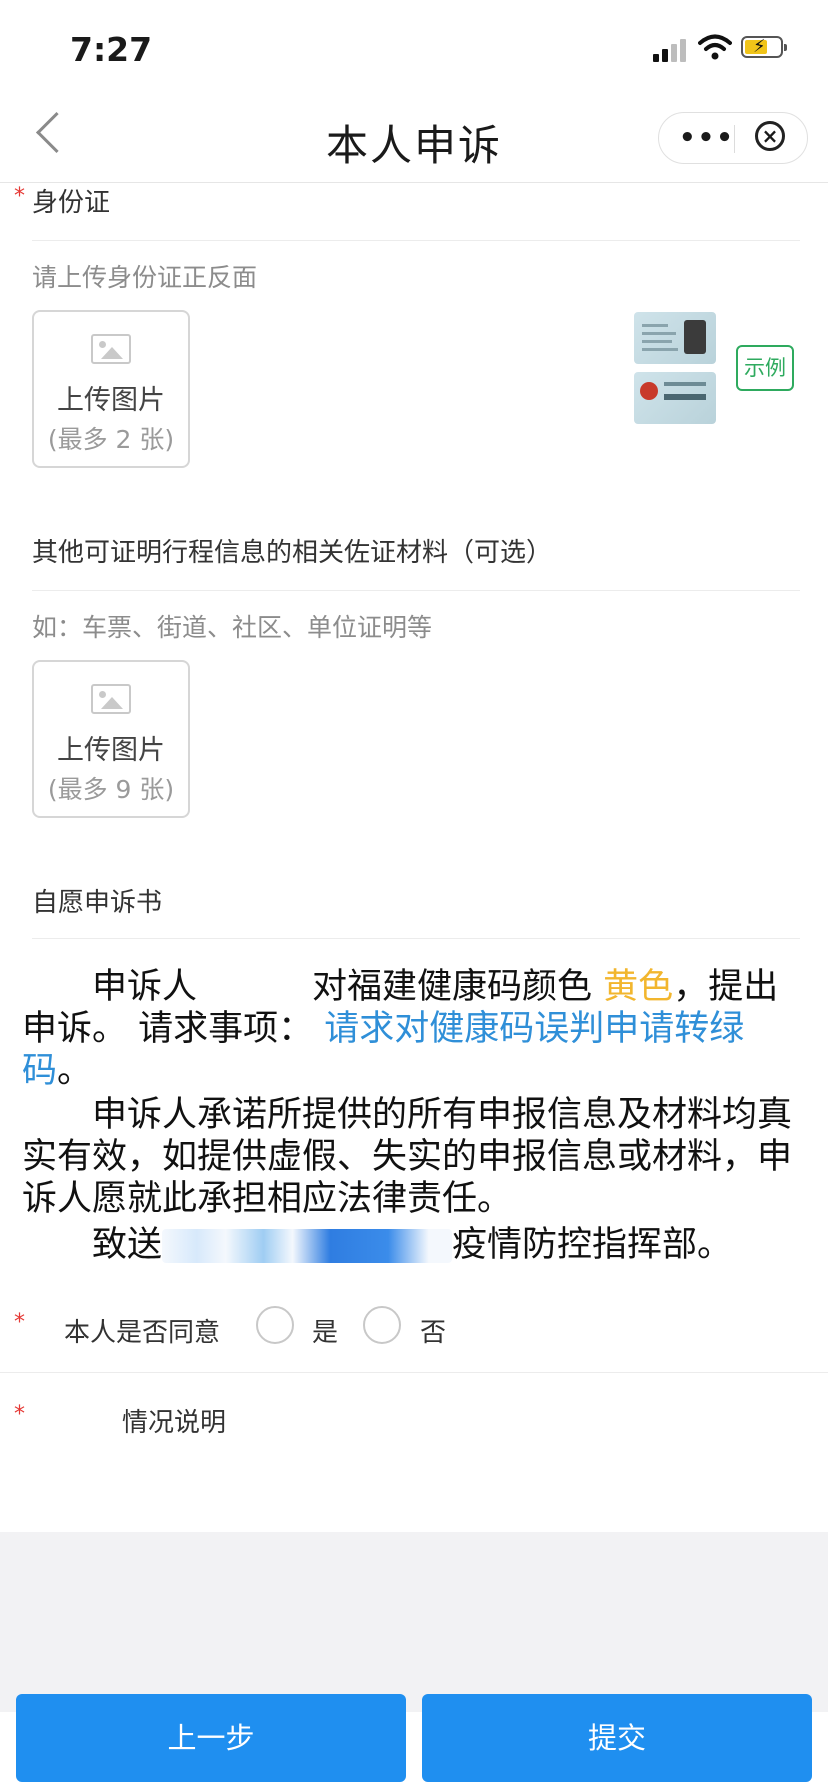  Describe the element at coordinates (97, 903) in the screenshot. I see `statement-label: 自愿申诉书` at that location.